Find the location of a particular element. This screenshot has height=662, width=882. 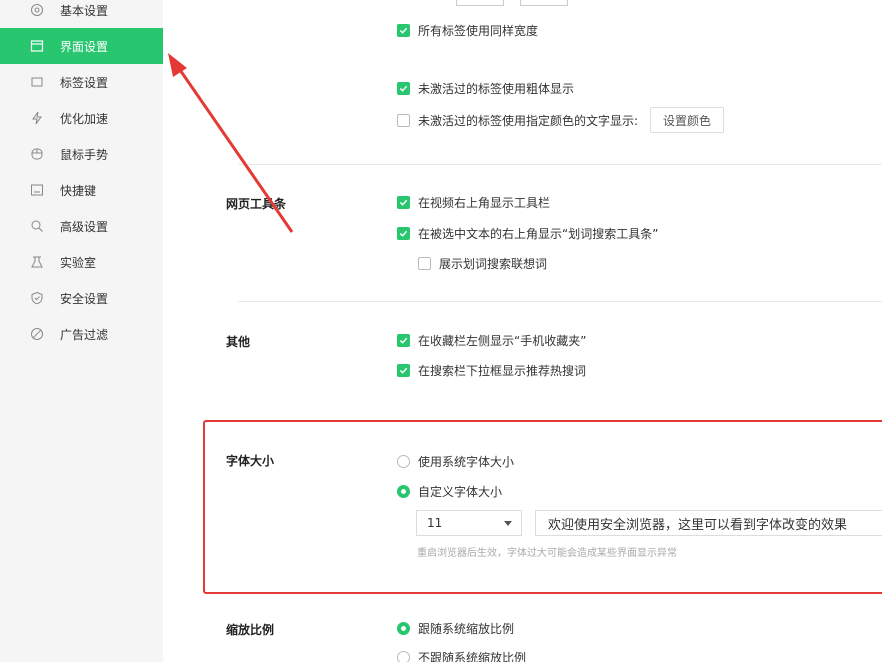

sidebar-item-label: 实验室 is located at coordinates (78, 262).